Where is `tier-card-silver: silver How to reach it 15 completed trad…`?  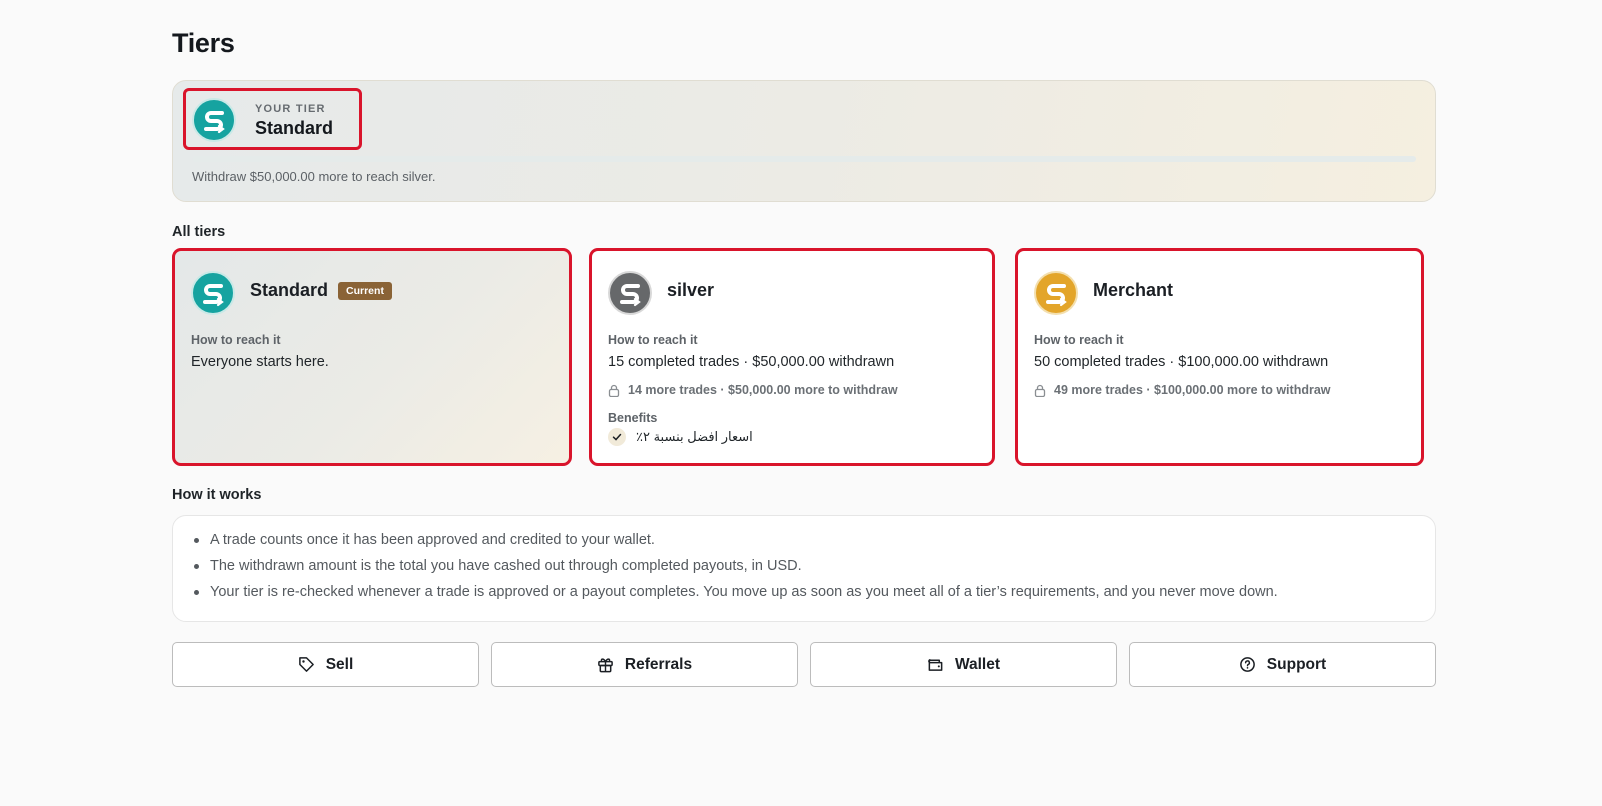 tier-card-silver: silver How to reach it 15 completed trad… is located at coordinates (792, 357).